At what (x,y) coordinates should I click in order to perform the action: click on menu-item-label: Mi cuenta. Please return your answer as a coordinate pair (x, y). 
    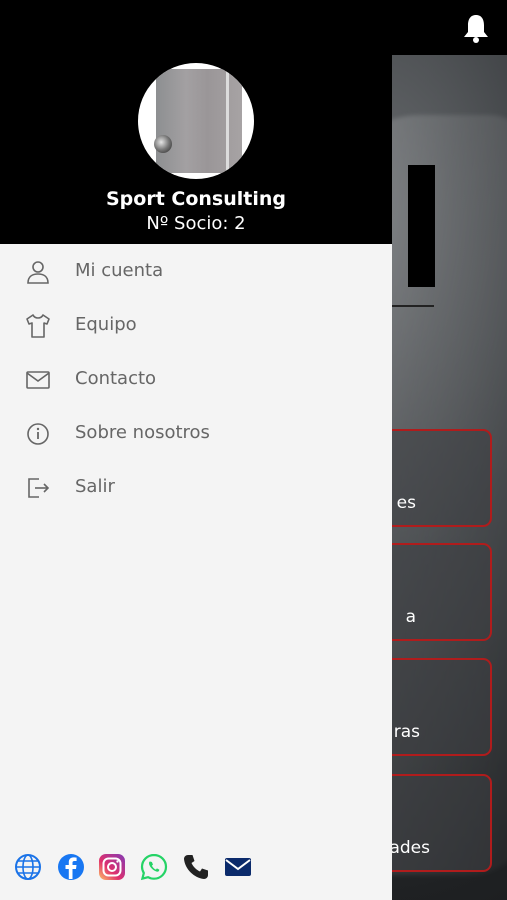
    Looking at the image, I should click on (119, 270).